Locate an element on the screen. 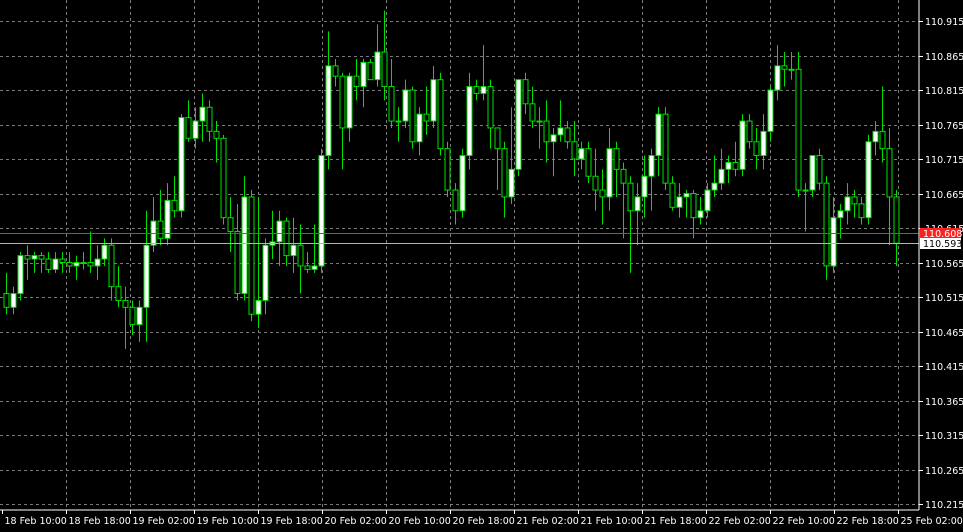  x-tick-label: 25 Feb 02:00 is located at coordinates (932, 521).